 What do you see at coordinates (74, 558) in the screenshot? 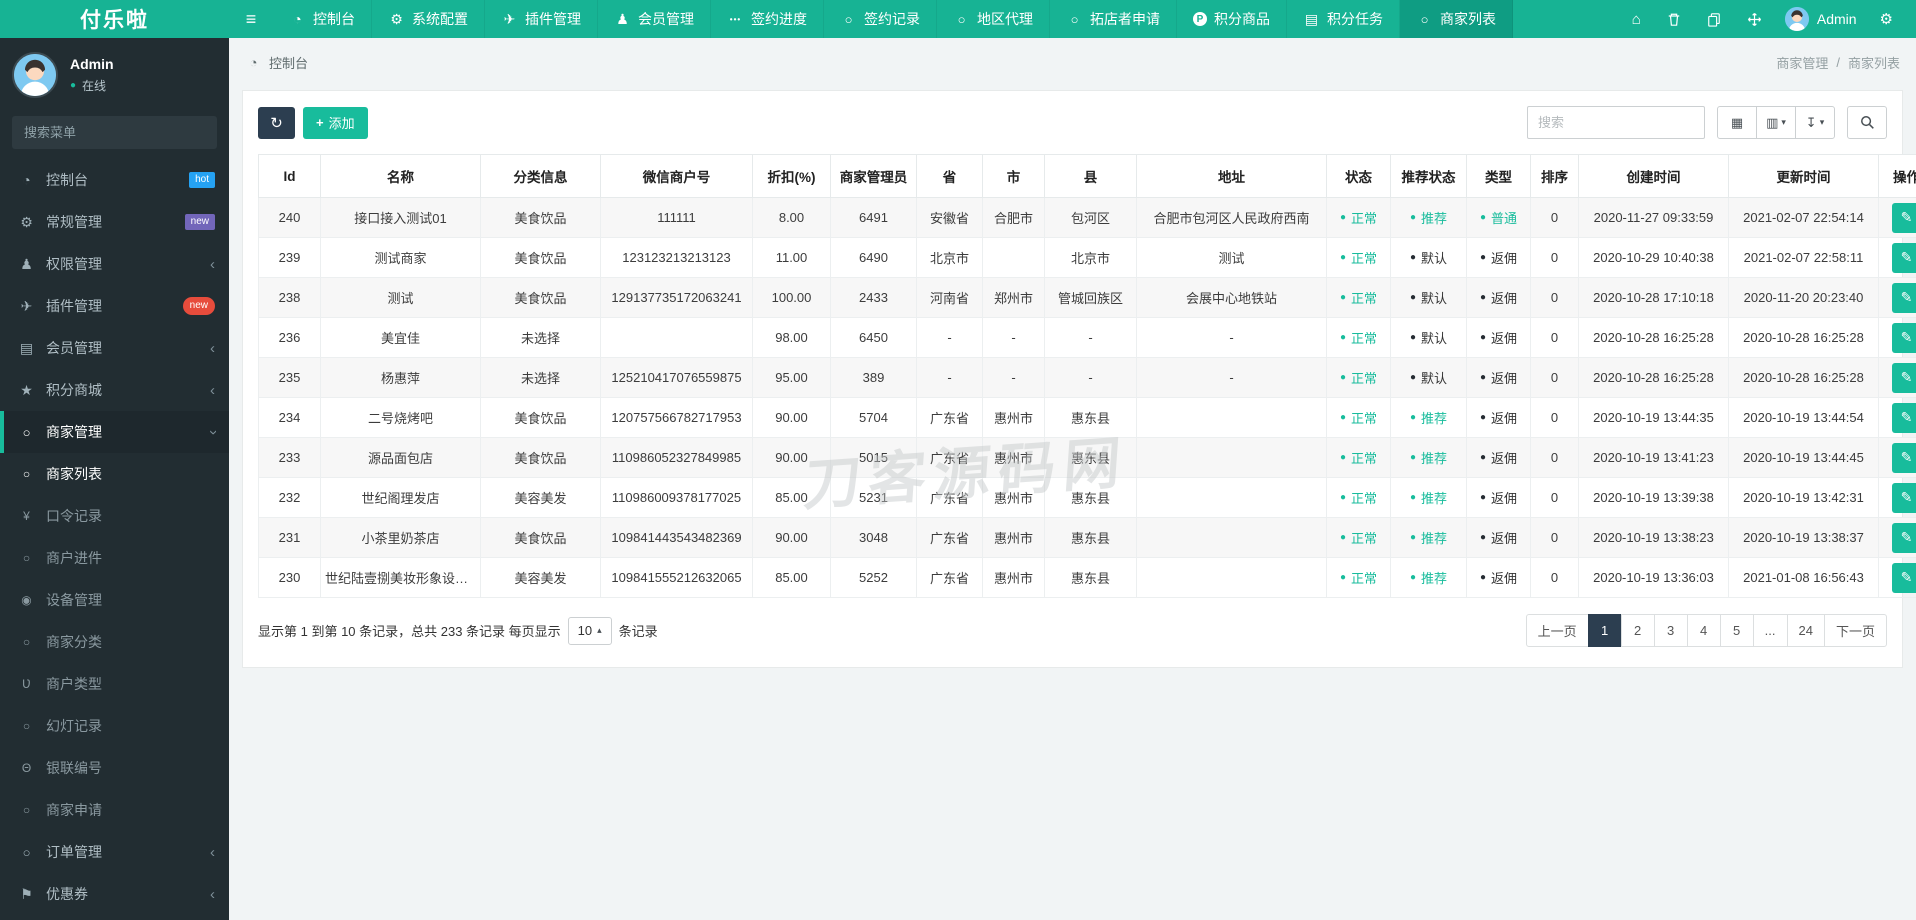
I see `sidebar-item-label: 商户进件` at bounding box center [74, 558].